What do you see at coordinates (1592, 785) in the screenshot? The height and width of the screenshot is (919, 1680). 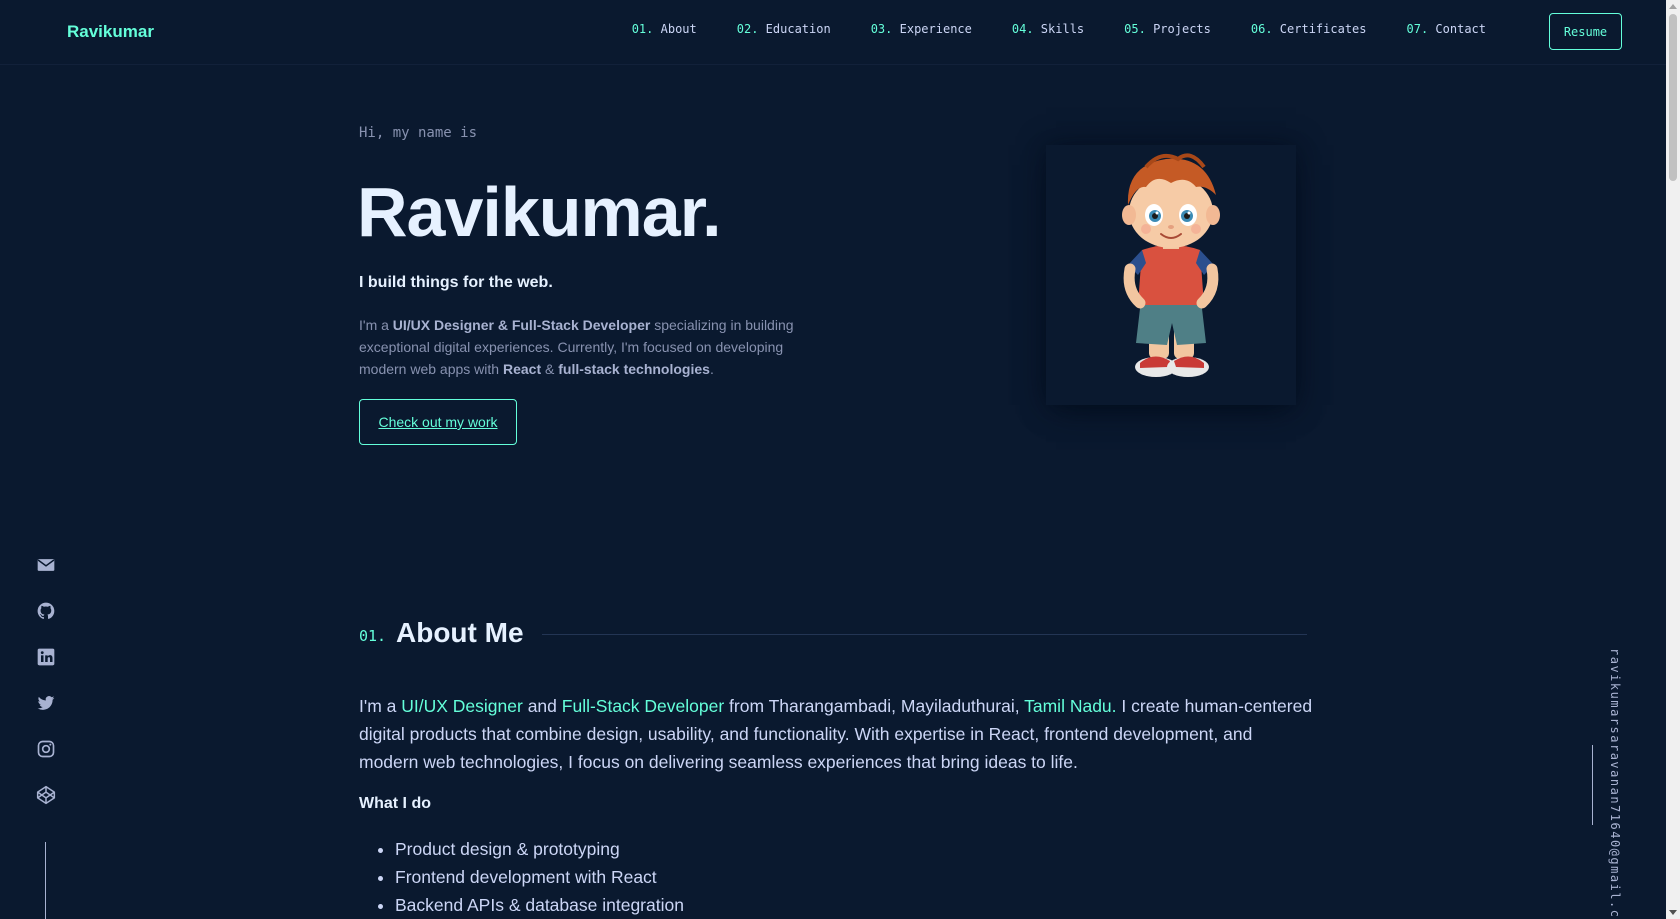 I see `right-divider-line` at bounding box center [1592, 785].